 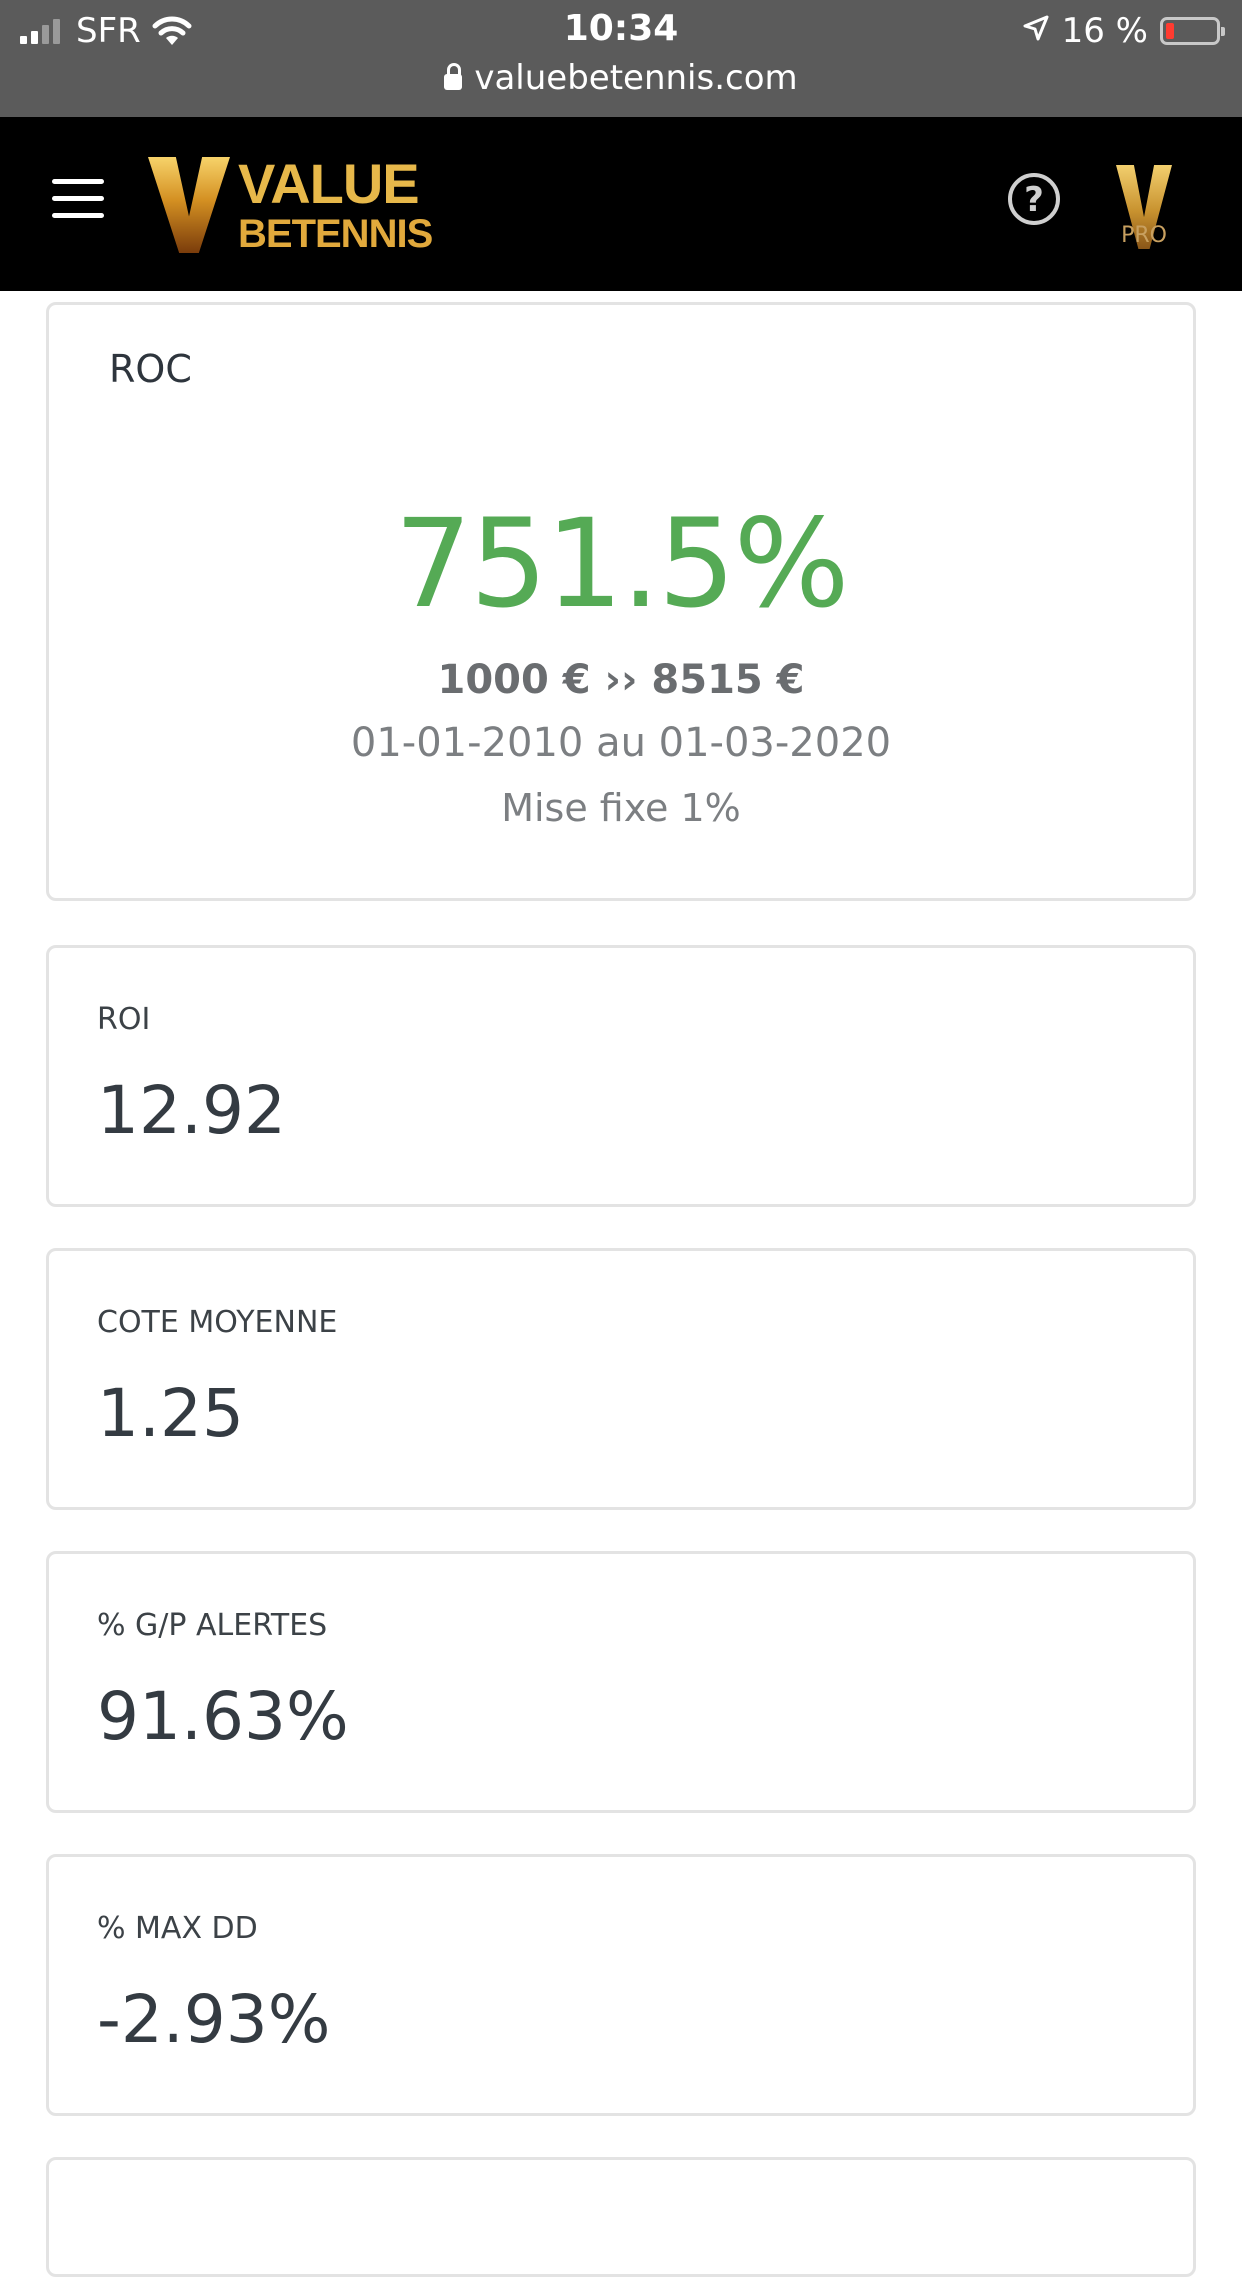 What do you see at coordinates (621, 564) in the screenshot?
I see `roc-value: 751.5%` at bounding box center [621, 564].